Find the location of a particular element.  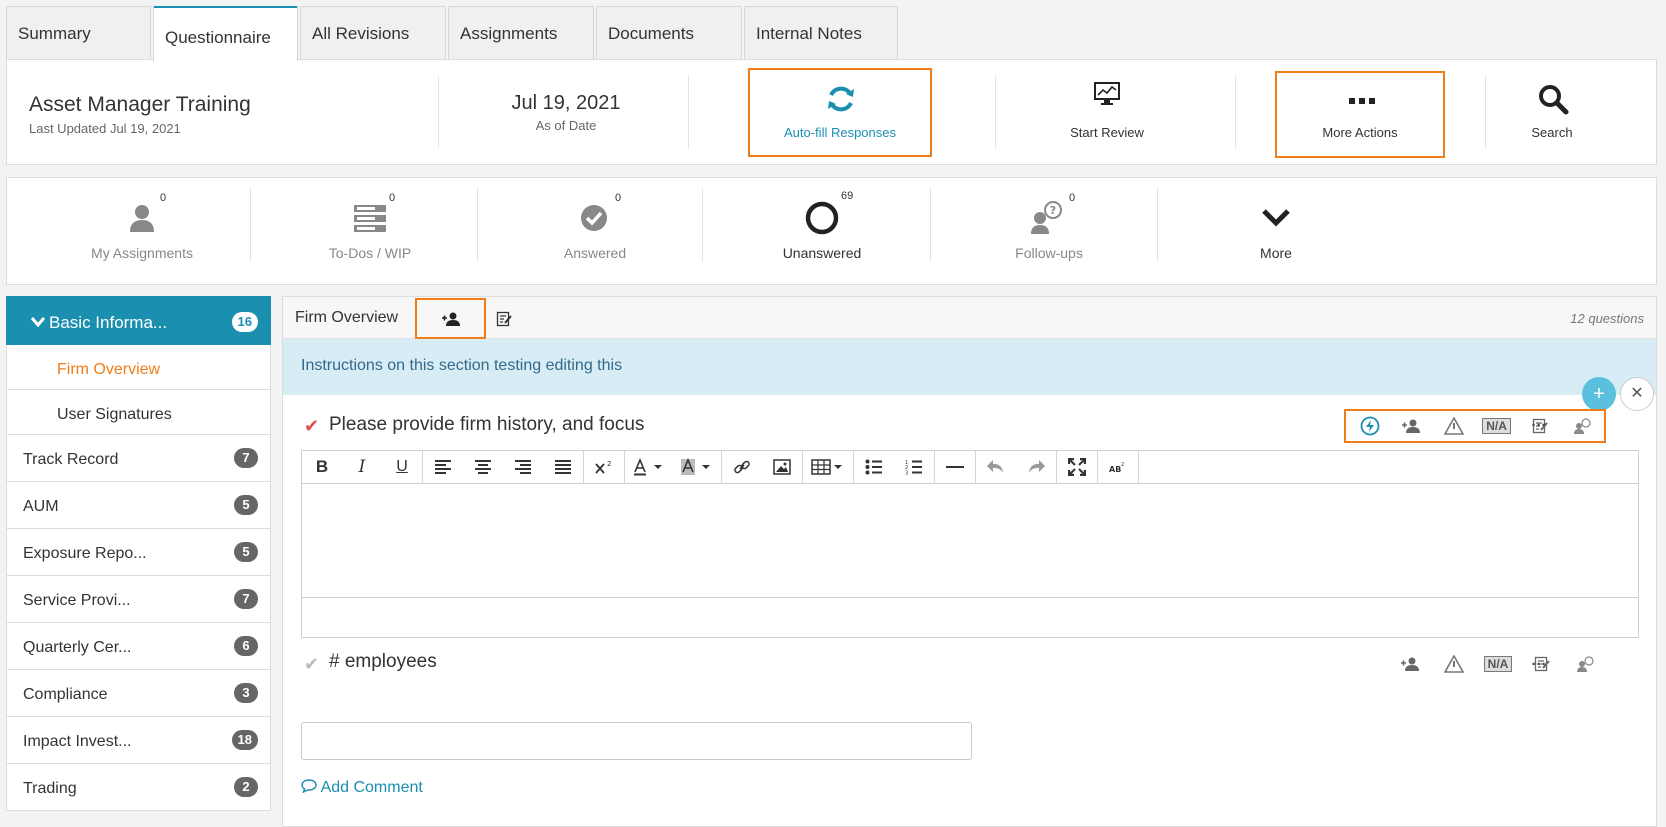

count-badge: 7 is located at coordinates (246, 599).